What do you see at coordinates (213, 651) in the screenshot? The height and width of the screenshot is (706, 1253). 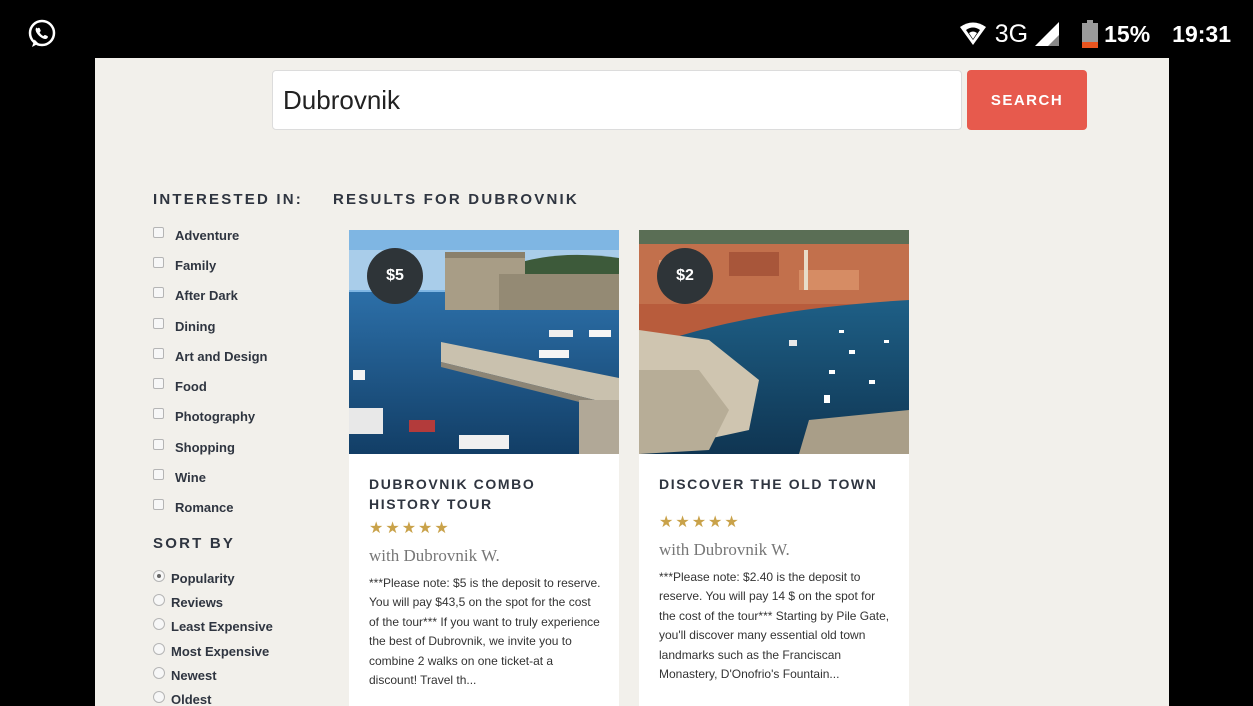 I see `sort-most-expensive: Most Expensive` at bounding box center [213, 651].